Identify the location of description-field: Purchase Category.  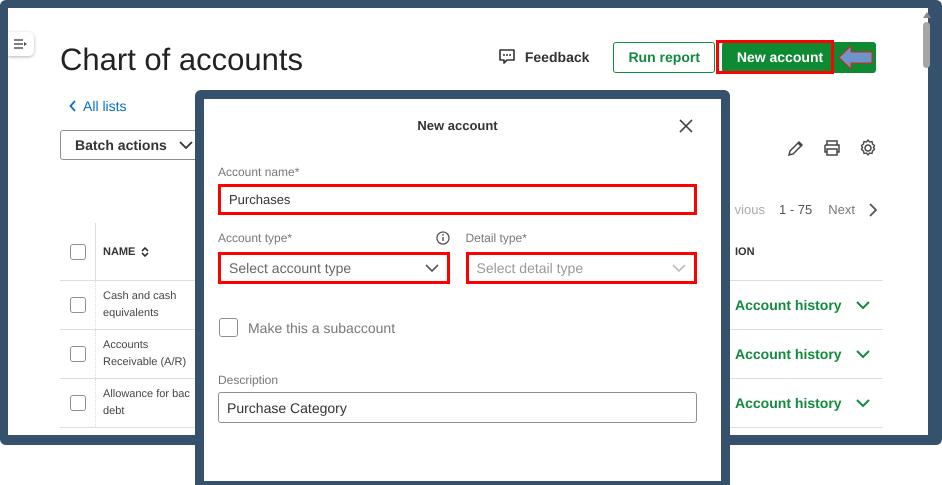
(457, 407).